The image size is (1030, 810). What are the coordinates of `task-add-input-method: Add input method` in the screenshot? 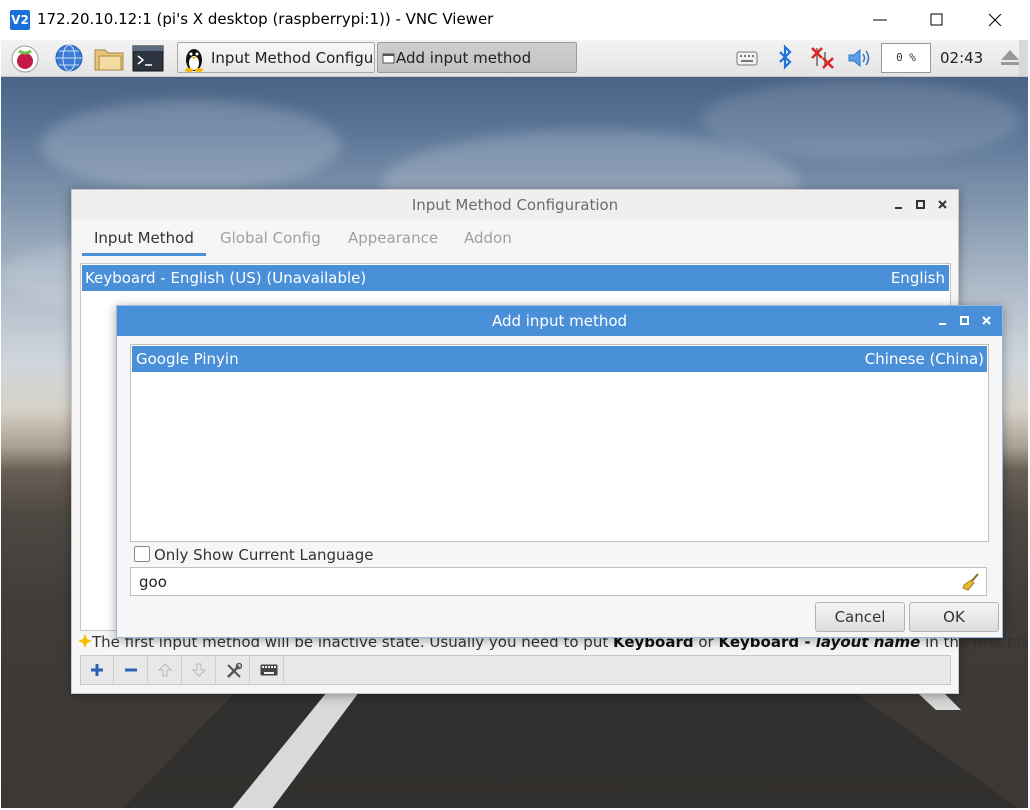 It's located at (477, 57).